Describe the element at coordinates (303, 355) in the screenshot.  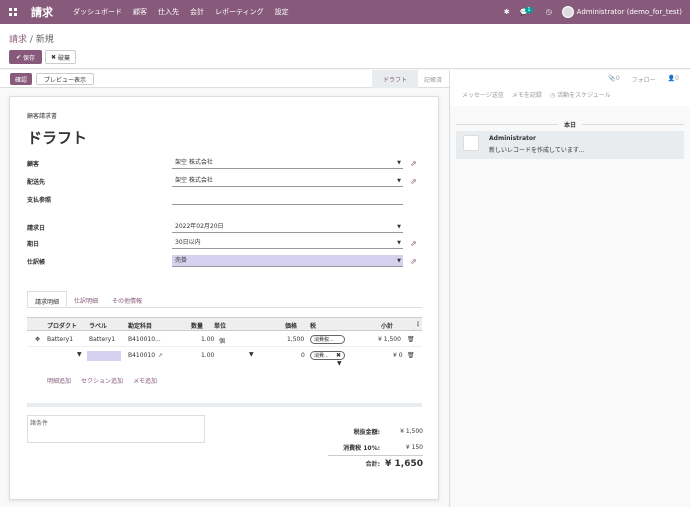
I see `line-price: 0` at that location.